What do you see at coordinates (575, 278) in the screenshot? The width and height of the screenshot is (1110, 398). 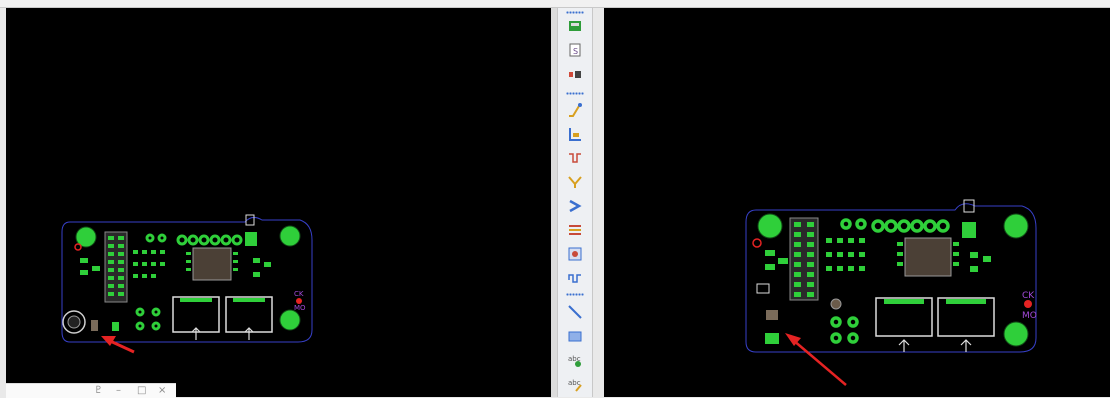 I see `meander-icon` at bounding box center [575, 278].